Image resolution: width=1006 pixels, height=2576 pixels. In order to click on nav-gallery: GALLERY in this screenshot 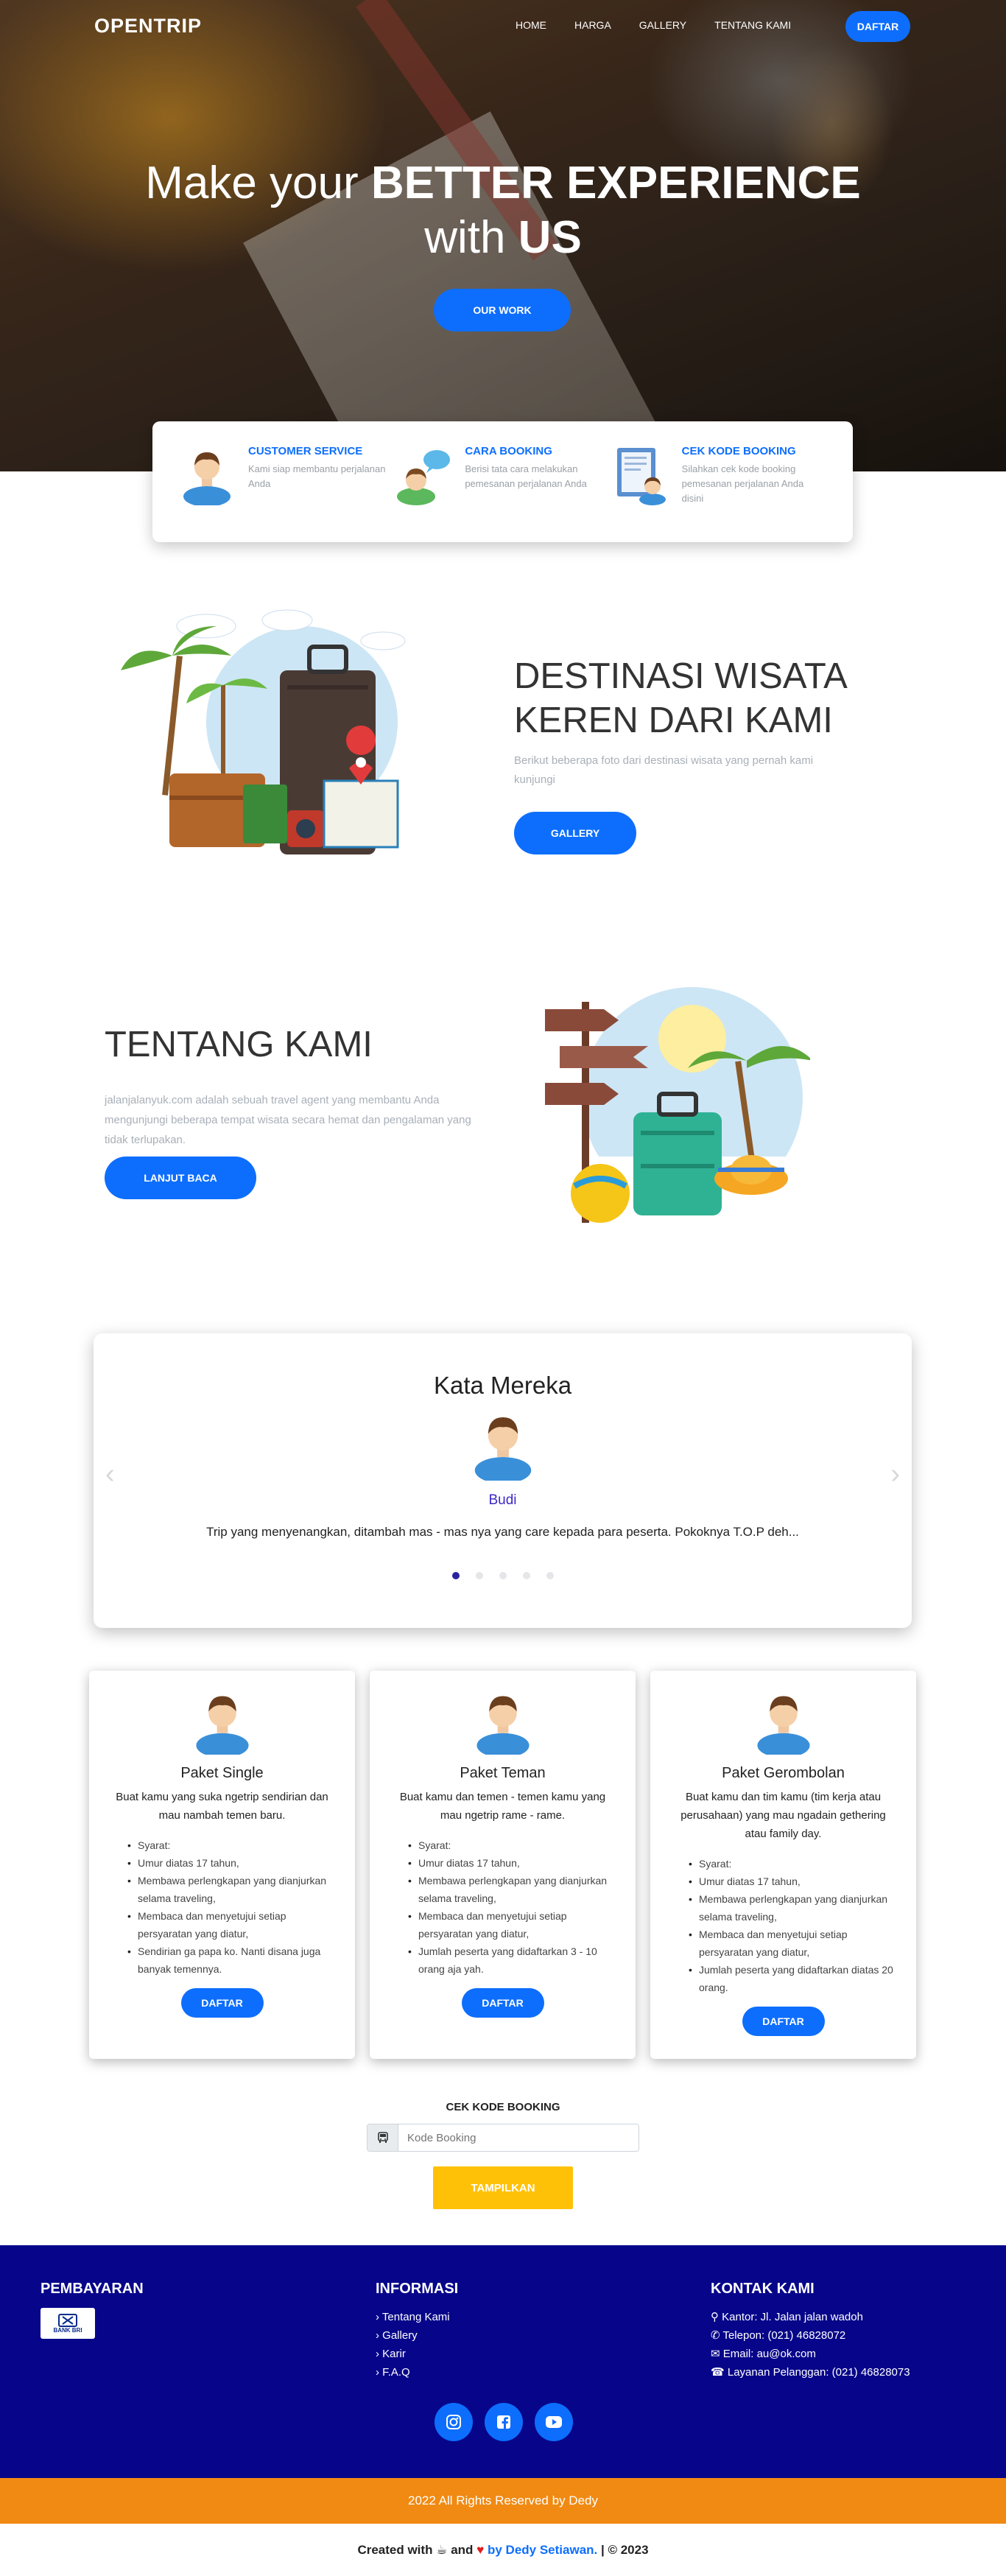, I will do `click(662, 25)`.